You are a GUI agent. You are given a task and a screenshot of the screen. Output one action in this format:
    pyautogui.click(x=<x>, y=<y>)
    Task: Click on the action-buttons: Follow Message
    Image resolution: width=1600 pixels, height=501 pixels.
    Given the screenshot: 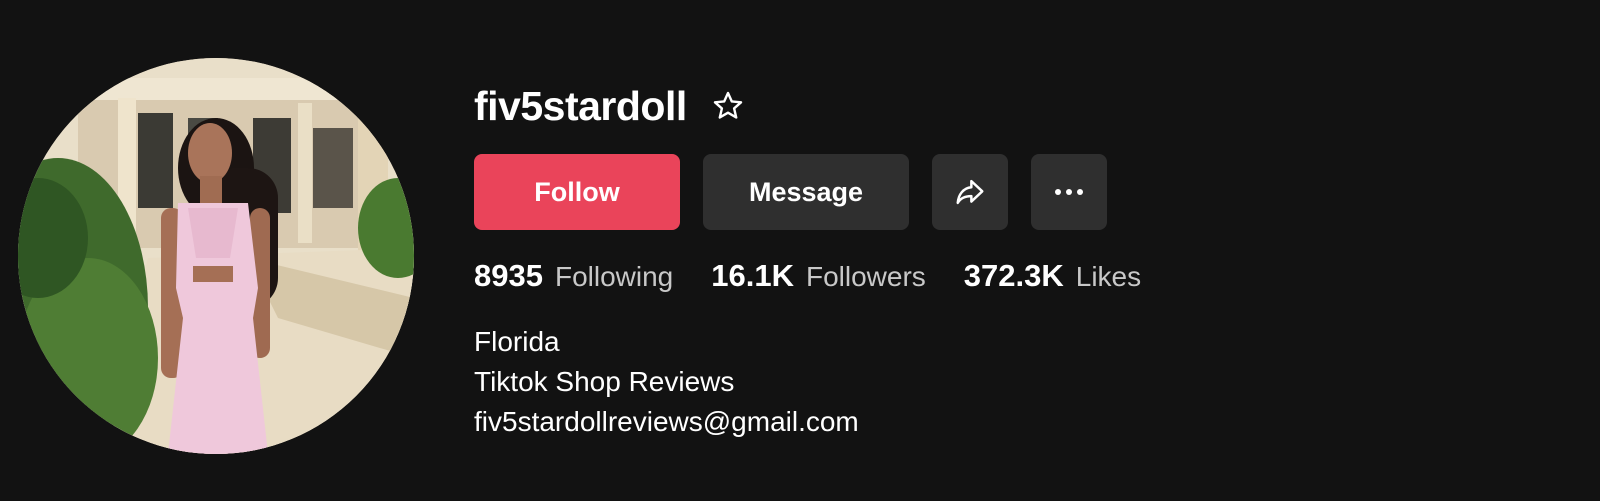 What is the action you would take?
    pyautogui.click(x=826, y=192)
    